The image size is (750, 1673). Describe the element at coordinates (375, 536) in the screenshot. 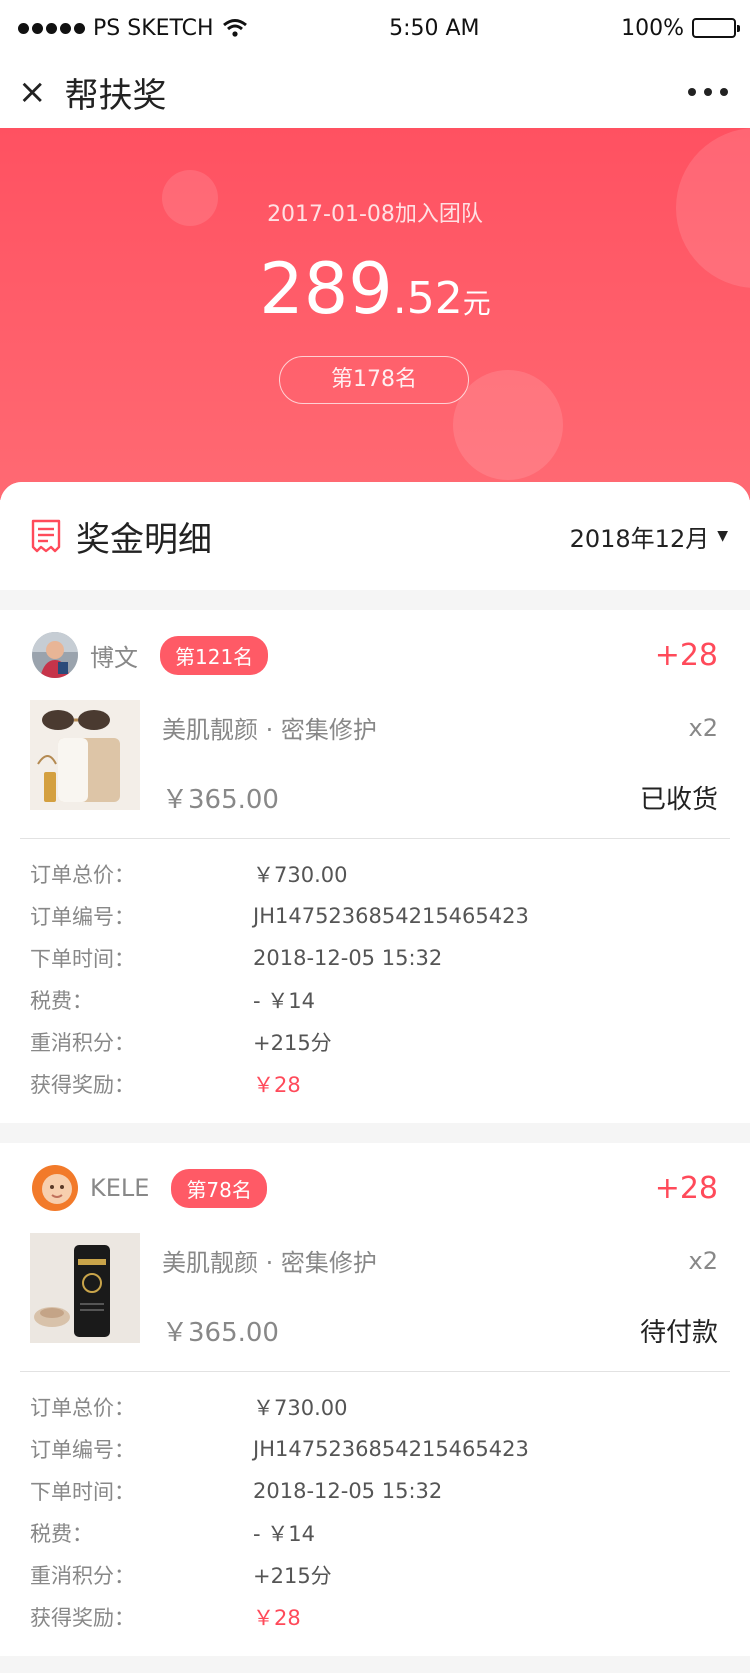

I see `section-header: 奖金明细 2018年12月 ▼` at that location.